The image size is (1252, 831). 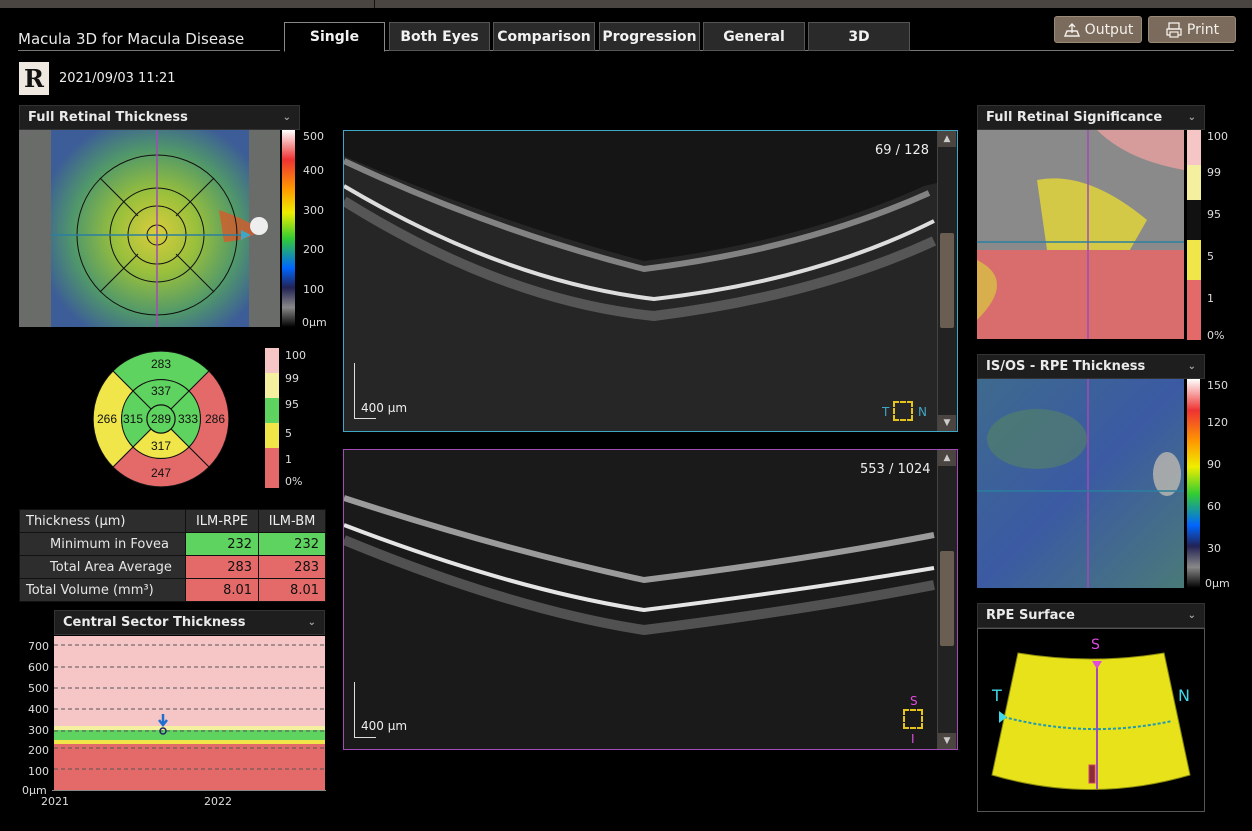 I want to click on frt-header: Full Retinal Thickness ⌄, so click(x=159, y=117).